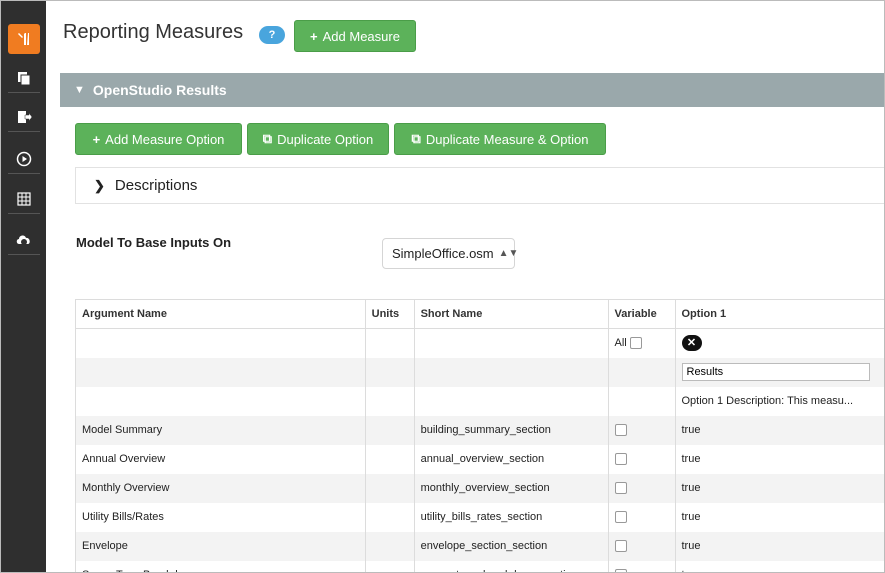 The height and width of the screenshot is (573, 885). Describe the element at coordinates (79, 90) in the screenshot. I see `chevron-down-icon: ▼` at that location.